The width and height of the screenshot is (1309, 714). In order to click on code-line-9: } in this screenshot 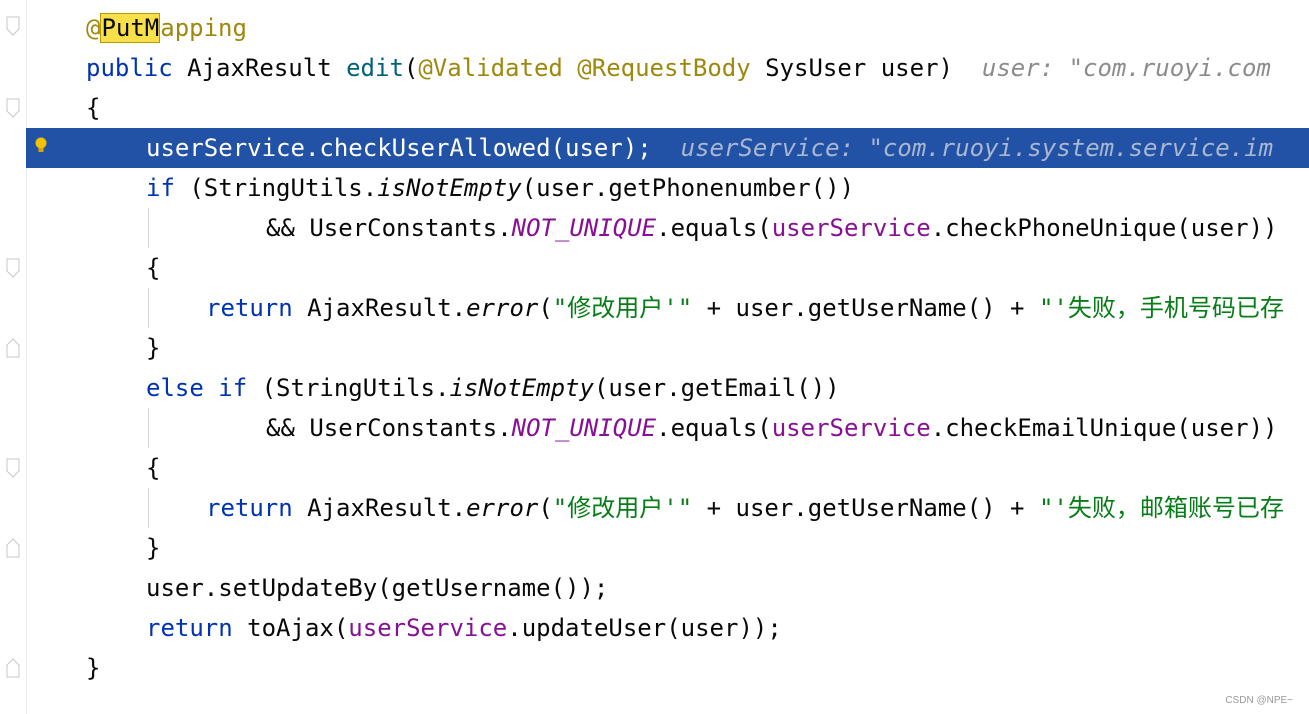, I will do `click(153, 348)`.